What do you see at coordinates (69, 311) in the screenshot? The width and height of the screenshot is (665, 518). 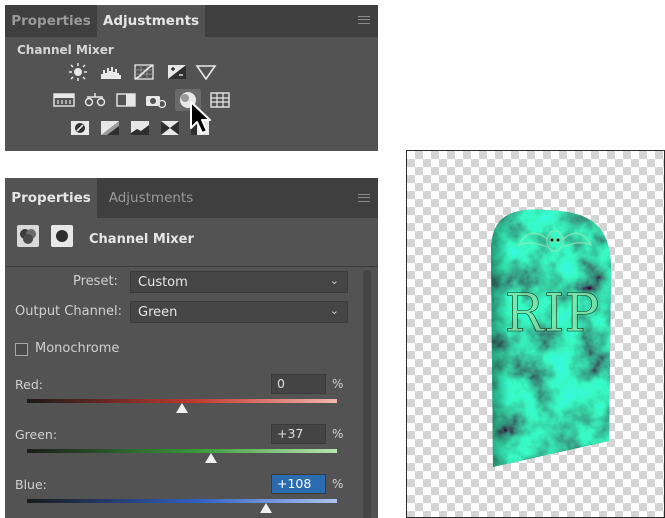 I see `output-channel-label: Output Channel:` at bounding box center [69, 311].